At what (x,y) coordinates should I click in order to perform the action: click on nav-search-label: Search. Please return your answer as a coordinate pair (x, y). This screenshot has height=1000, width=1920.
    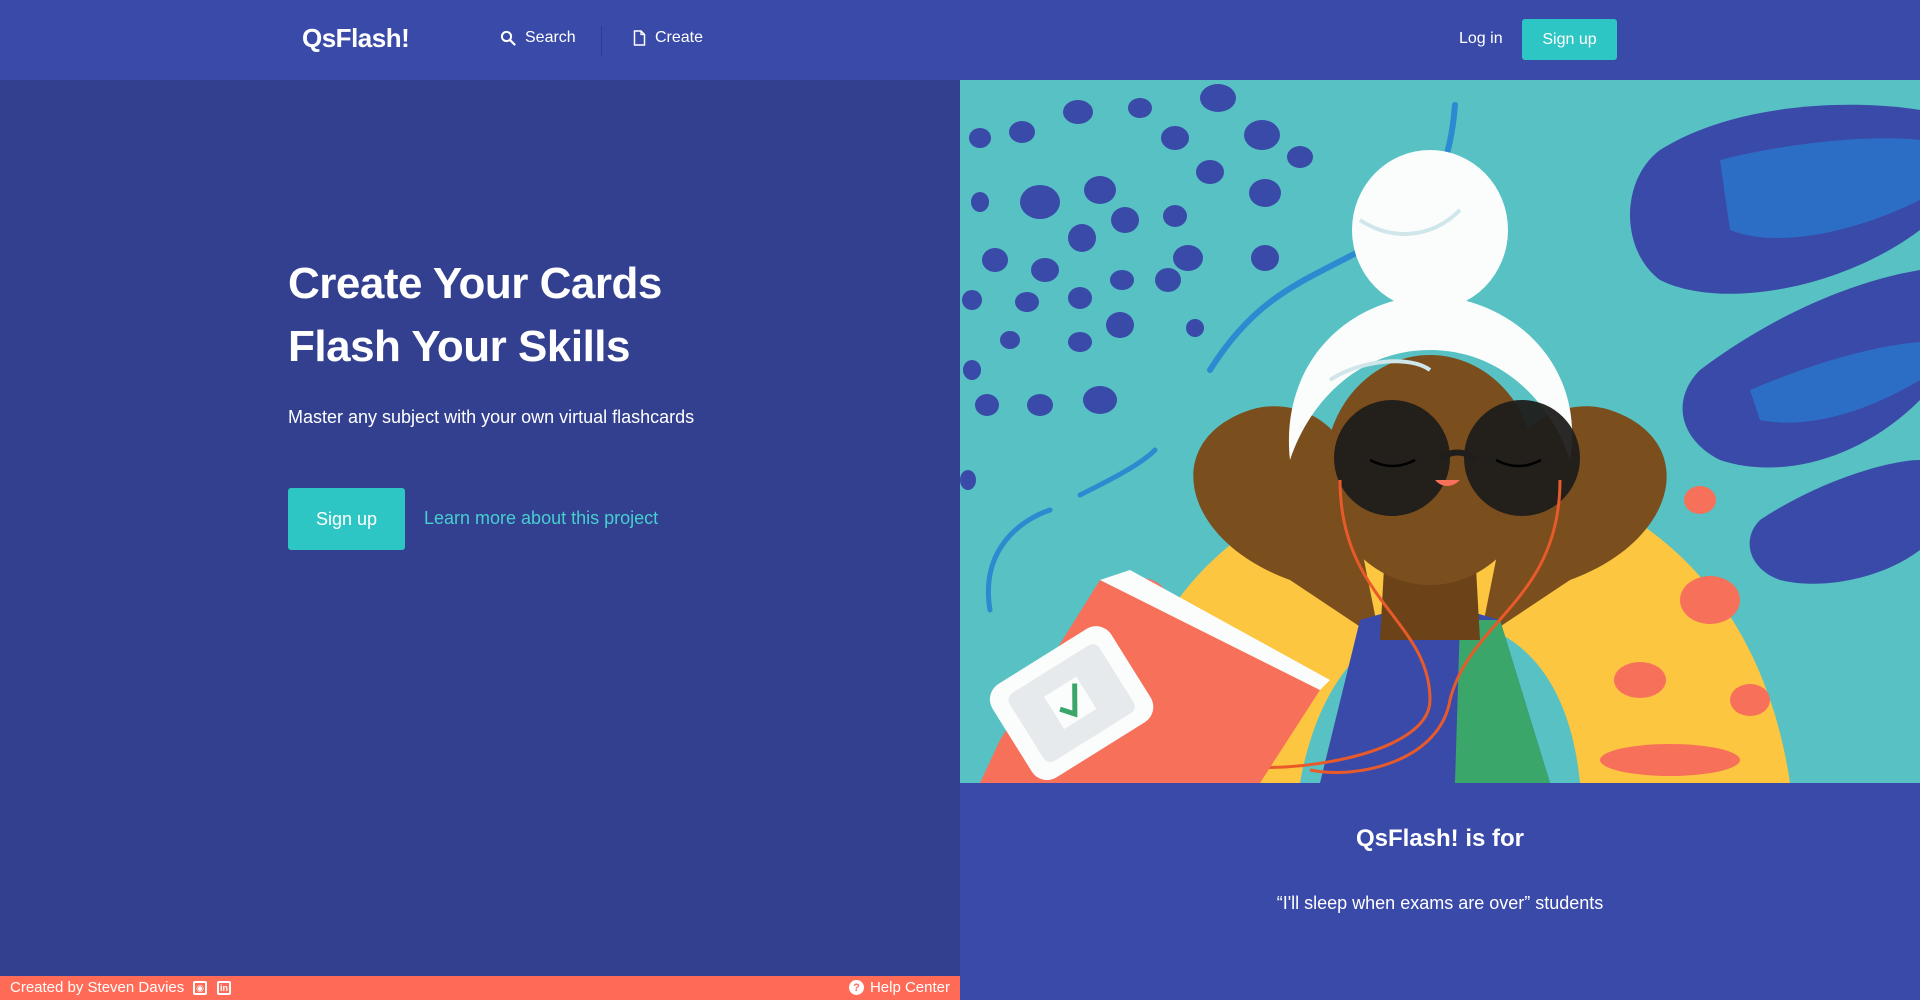
    Looking at the image, I should click on (550, 37).